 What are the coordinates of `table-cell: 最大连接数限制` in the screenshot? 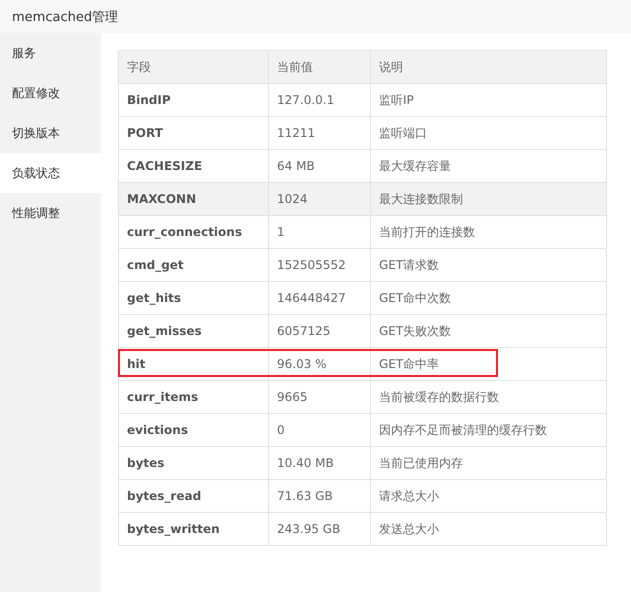 It's located at (488, 199).